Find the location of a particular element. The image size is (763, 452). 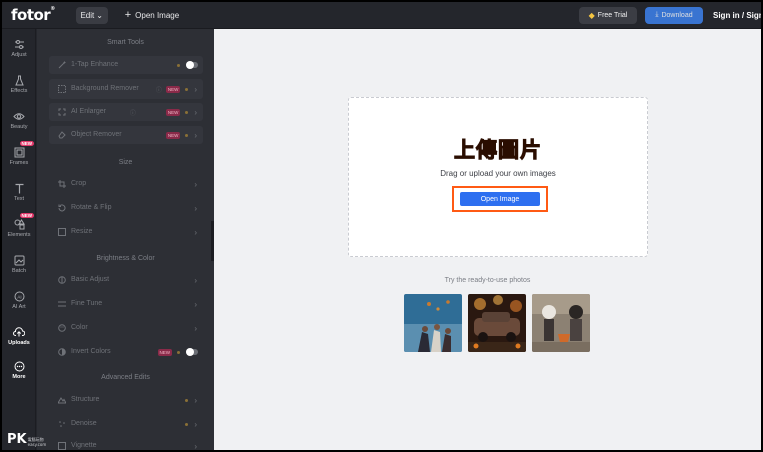

tool-invert-colors: Invert Colors NEW is located at coordinates (126, 352).